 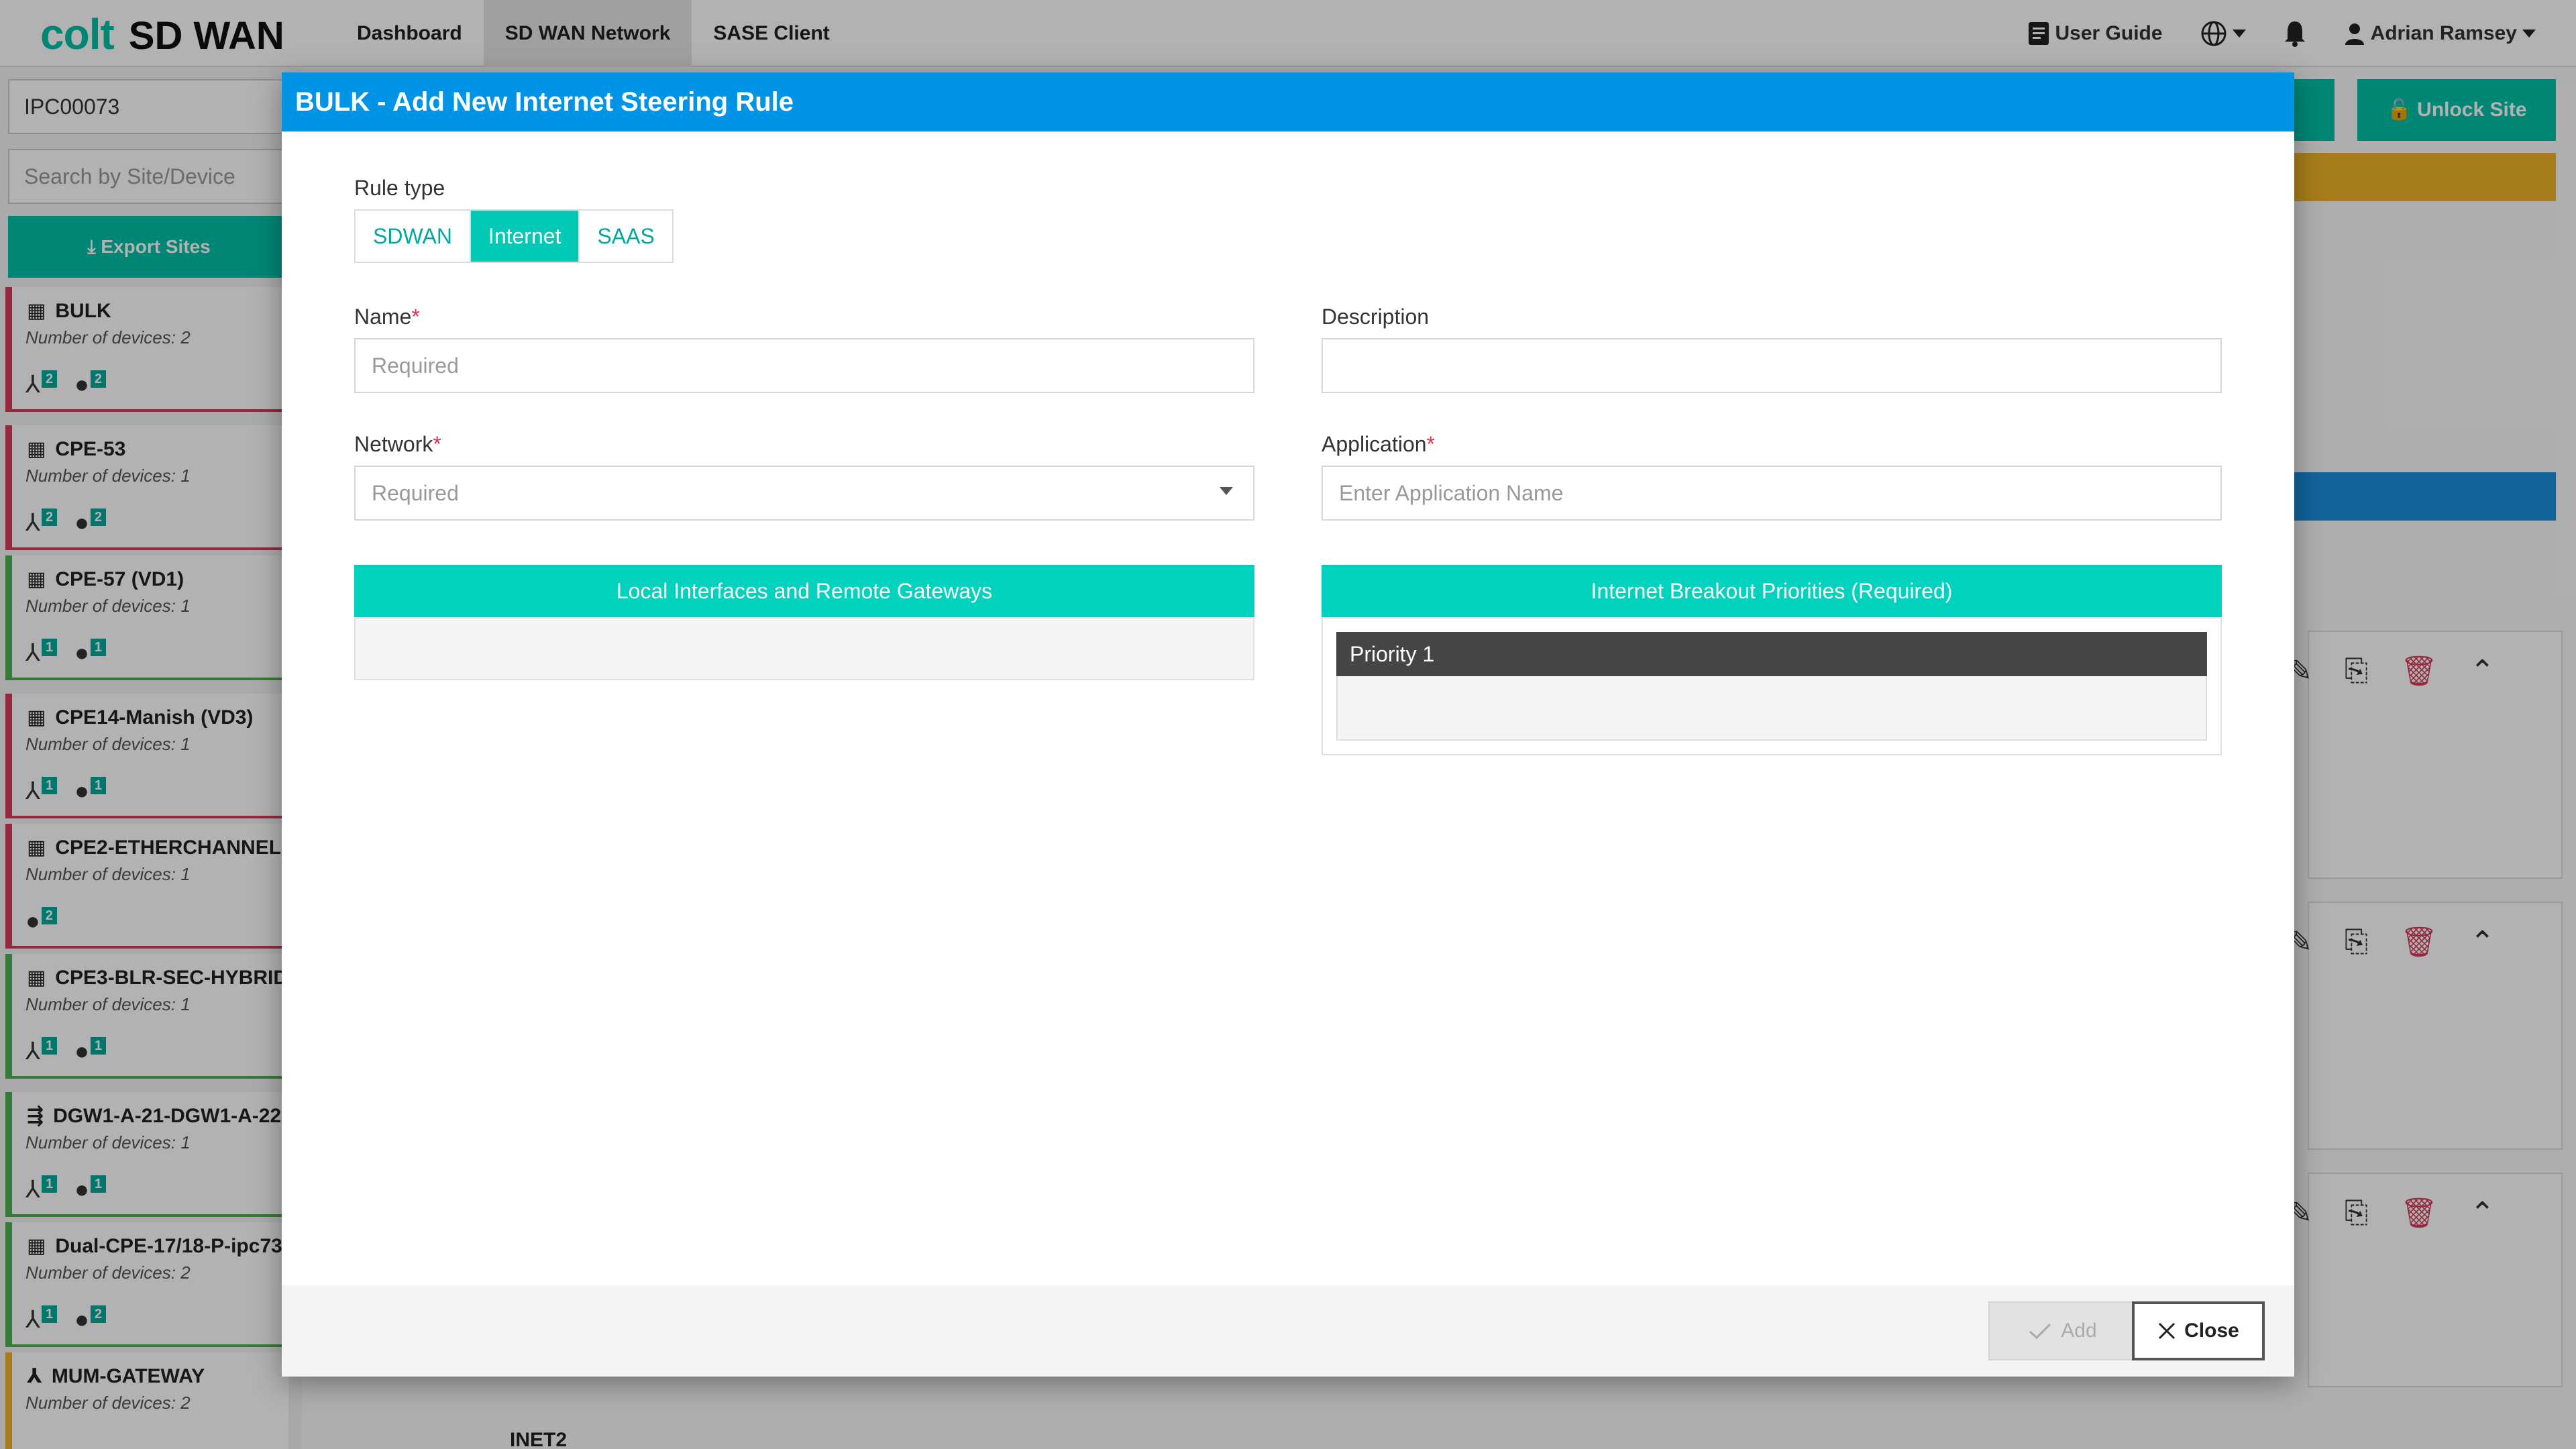 What do you see at coordinates (1772, 591) in the screenshot?
I see `breakout-priorities-header: Internet Breakout Priorities (Required)` at bounding box center [1772, 591].